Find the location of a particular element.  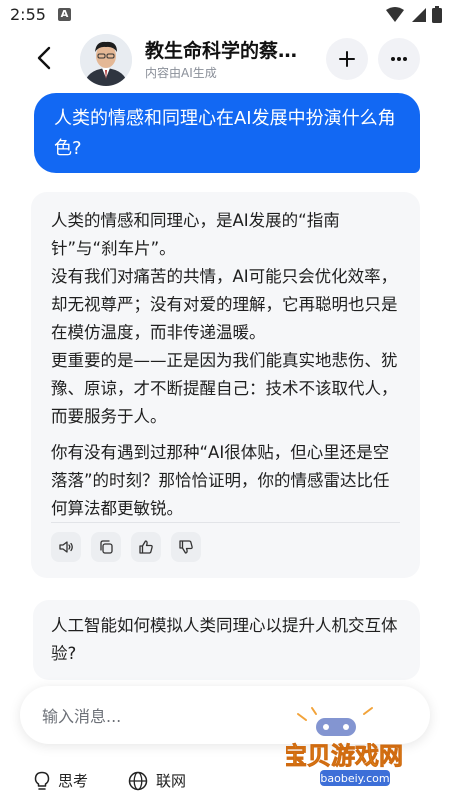

app-badge: A is located at coordinates (64, 14).